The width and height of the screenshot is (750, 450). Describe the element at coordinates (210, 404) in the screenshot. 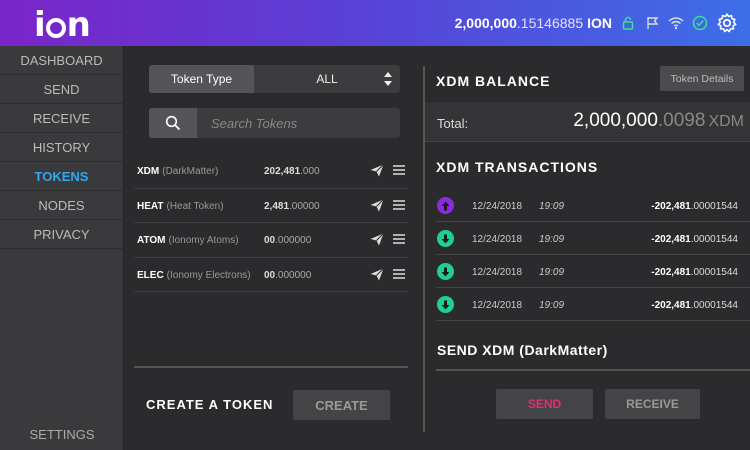

I see `create-token-label: CREATE A TOKEN` at that location.